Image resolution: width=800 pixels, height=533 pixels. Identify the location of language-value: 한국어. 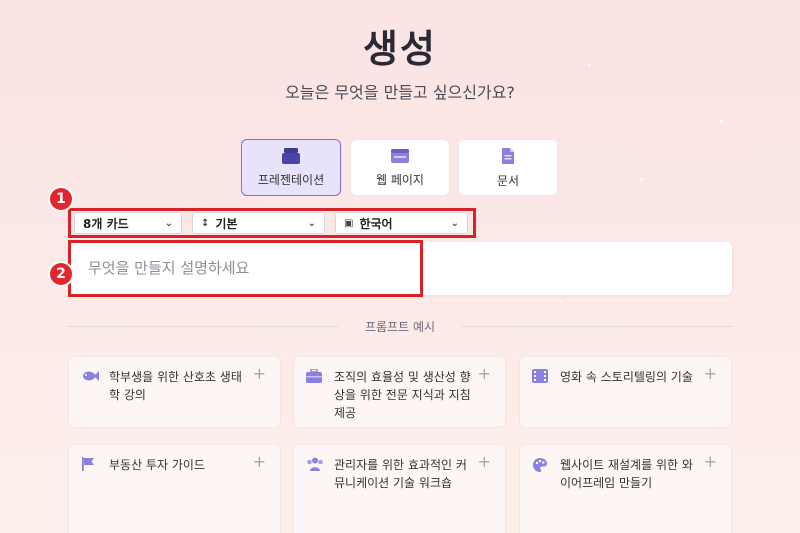
(376, 223).